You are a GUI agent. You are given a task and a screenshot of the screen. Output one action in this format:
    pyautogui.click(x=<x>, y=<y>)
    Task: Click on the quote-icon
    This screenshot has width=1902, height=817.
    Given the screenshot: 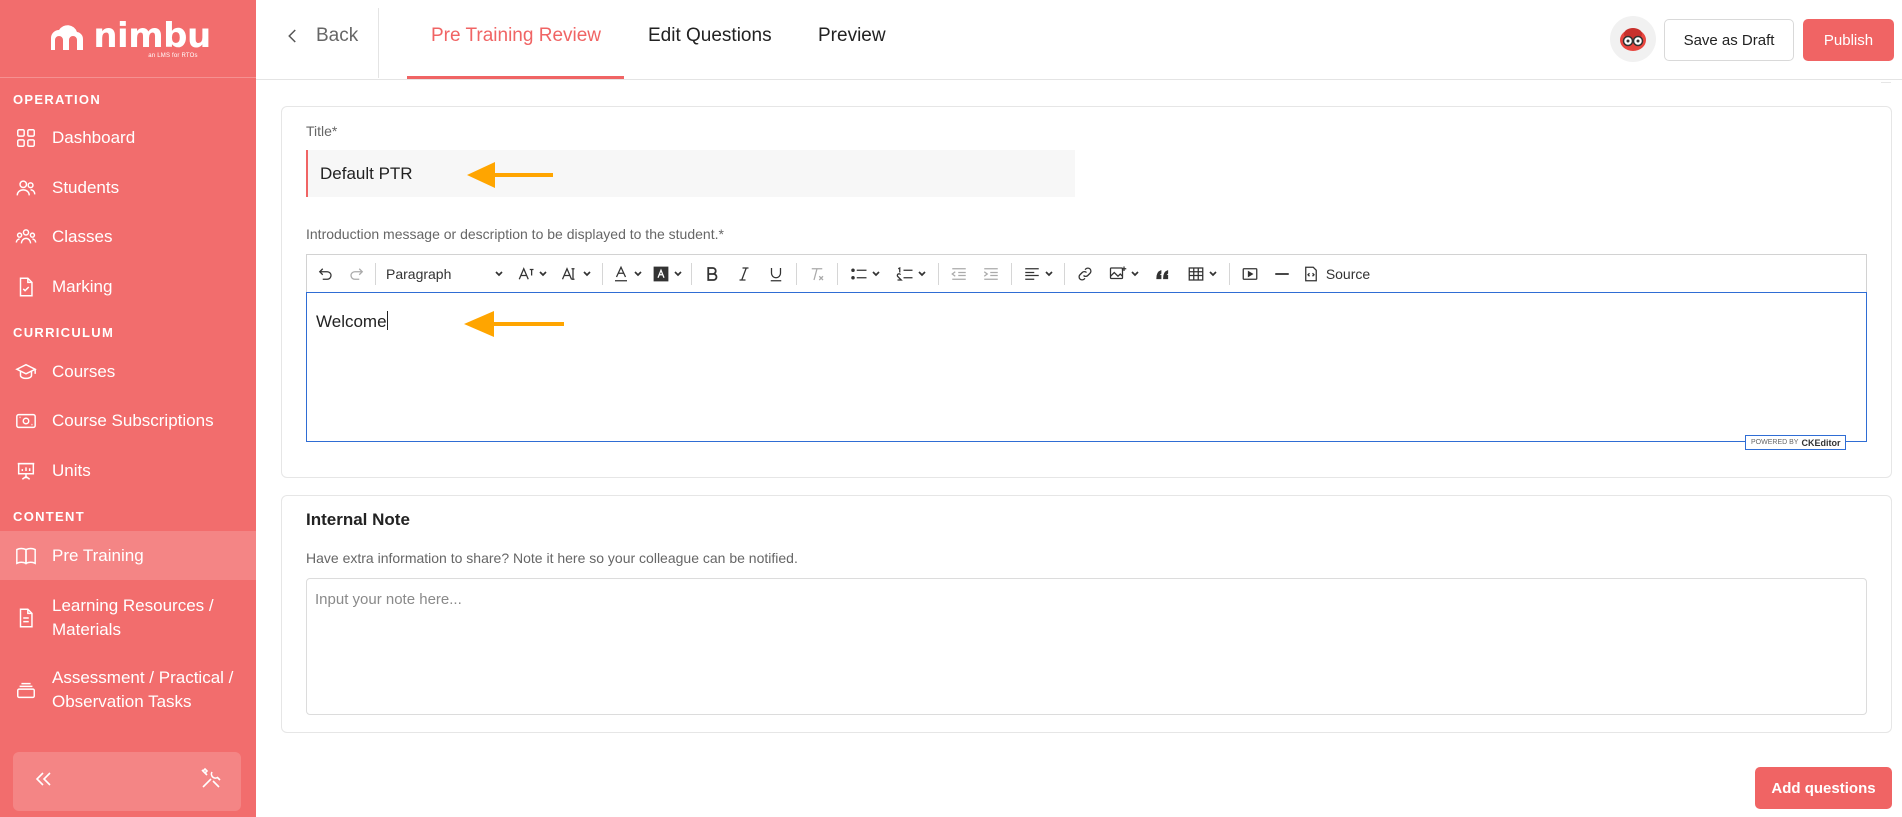 What is the action you would take?
    pyautogui.click(x=1162, y=275)
    